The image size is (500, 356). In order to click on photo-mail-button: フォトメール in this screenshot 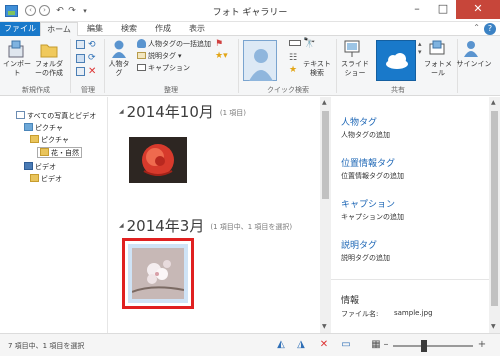, I will do `click(438, 69)`.